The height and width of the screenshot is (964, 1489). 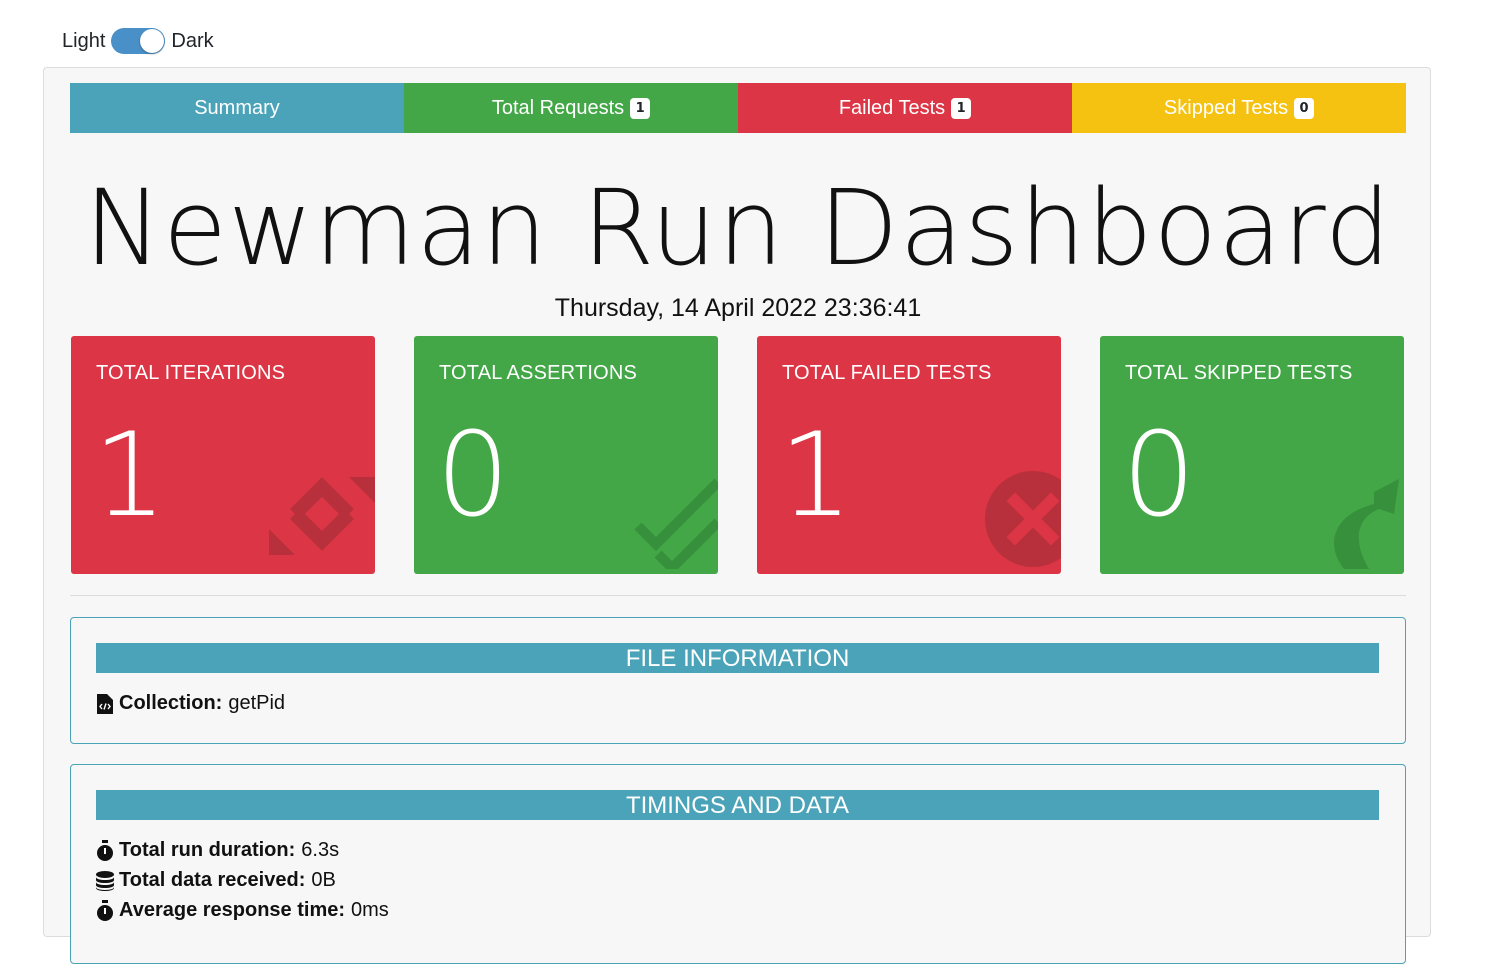 What do you see at coordinates (320, 516) in the screenshot?
I see `sync-icon` at bounding box center [320, 516].